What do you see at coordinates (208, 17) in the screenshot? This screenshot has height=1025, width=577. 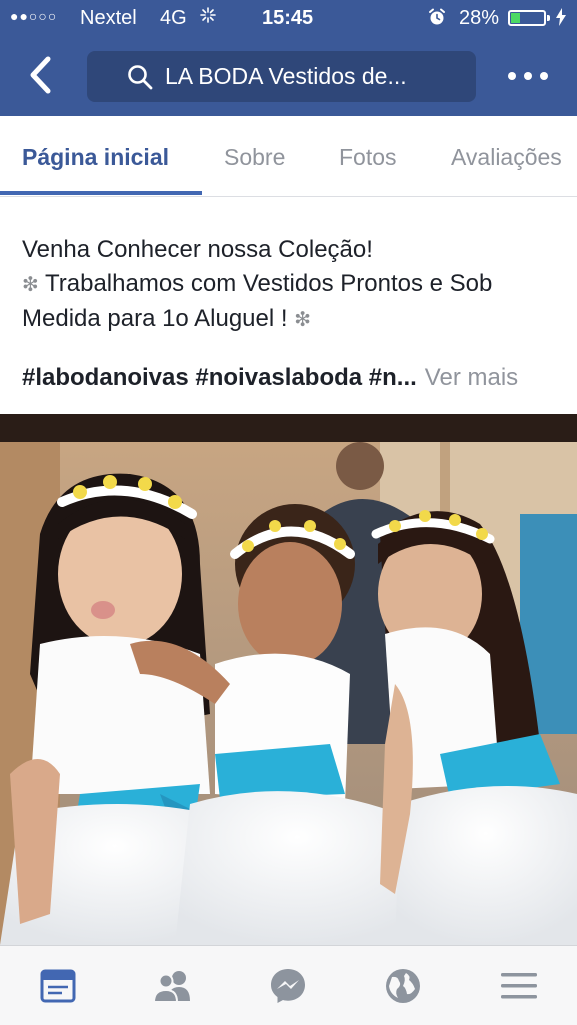 I see `activity-icon` at bounding box center [208, 17].